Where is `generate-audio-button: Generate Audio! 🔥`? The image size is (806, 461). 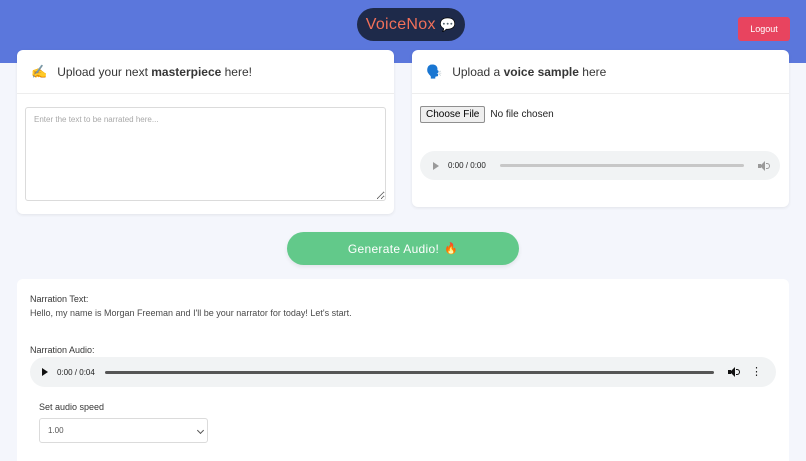 generate-audio-button: Generate Audio! 🔥 is located at coordinates (403, 248).